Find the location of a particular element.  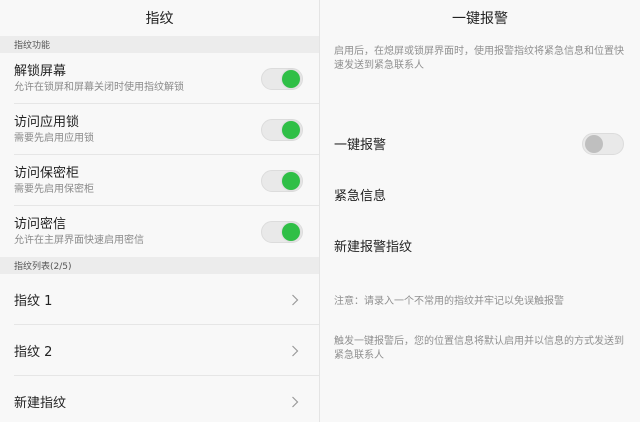

list-item-label: 新建报警指纹 is located at coordinates (373, 247).